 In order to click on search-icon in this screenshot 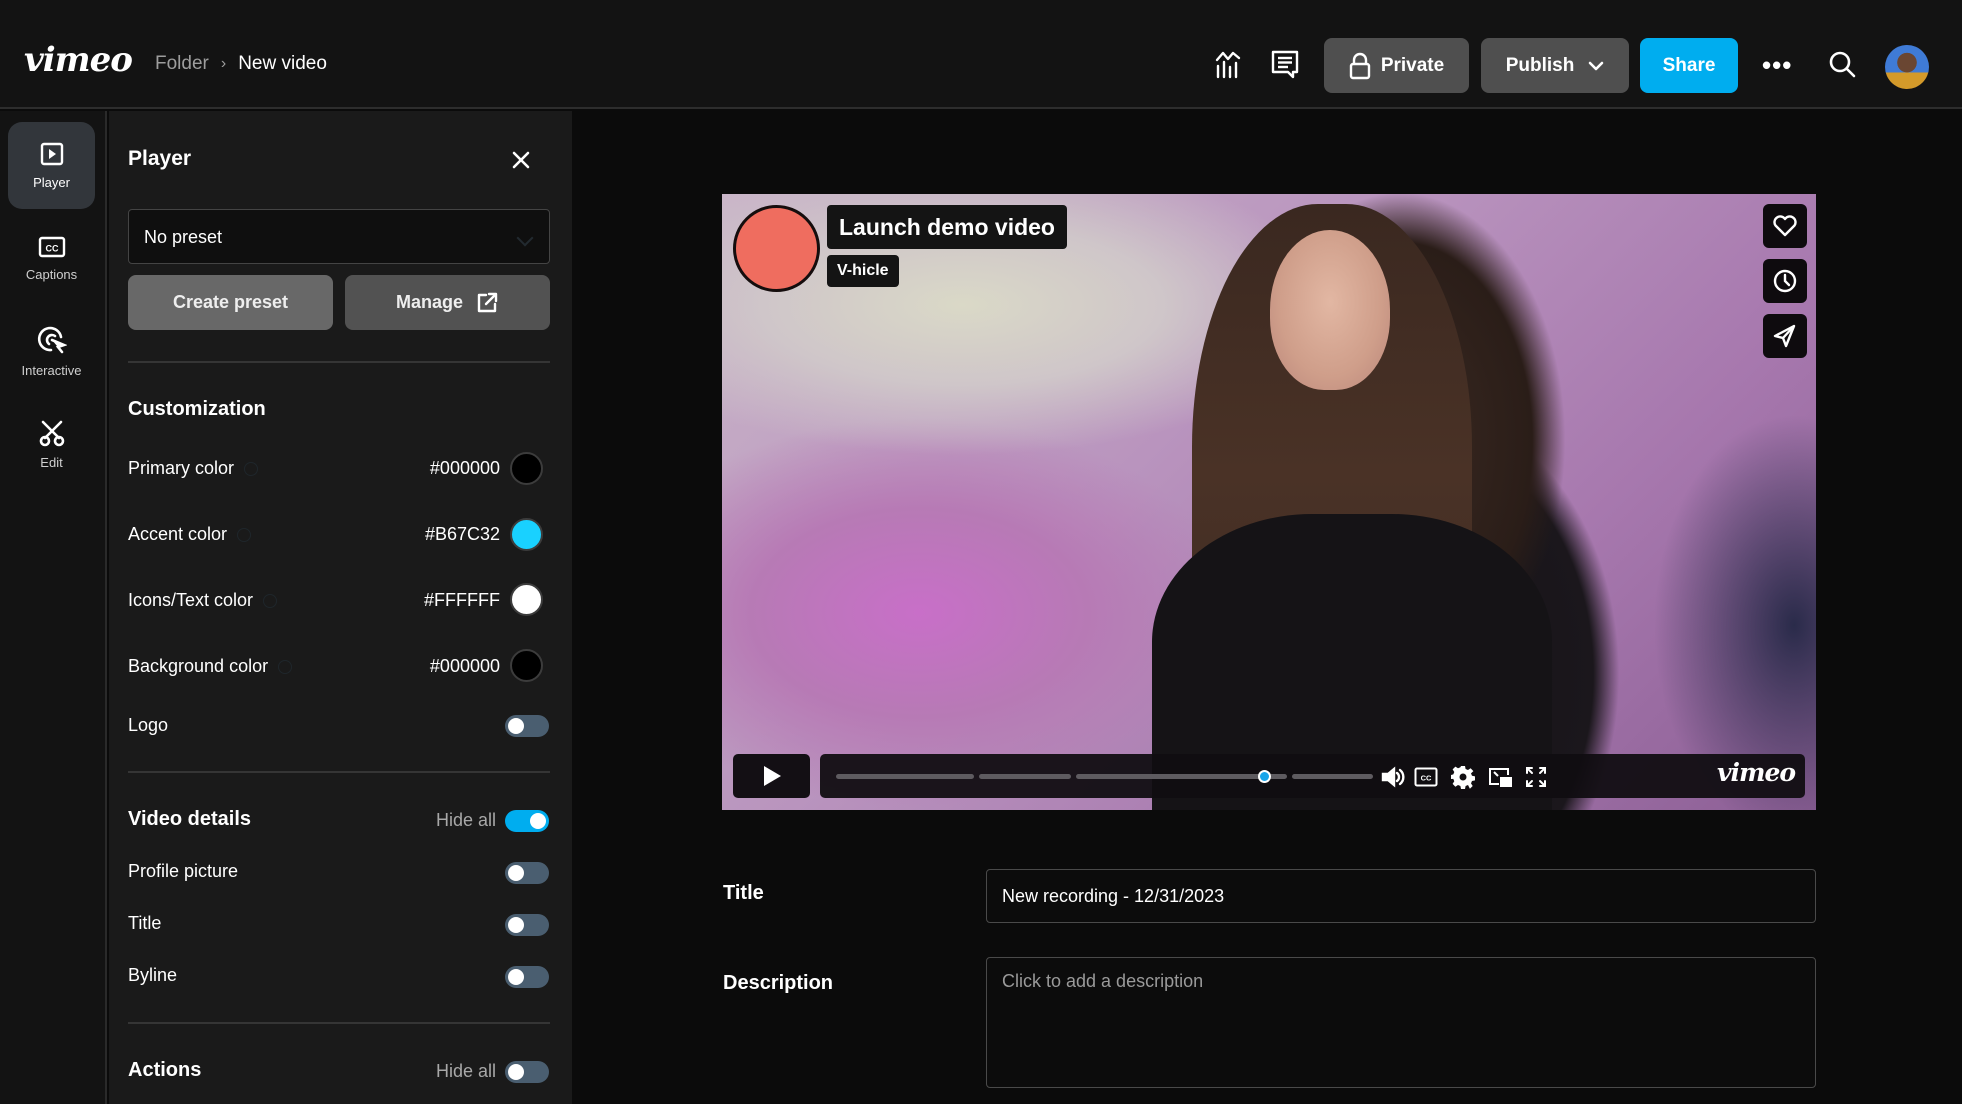, I will do `click(1842, 64)`.